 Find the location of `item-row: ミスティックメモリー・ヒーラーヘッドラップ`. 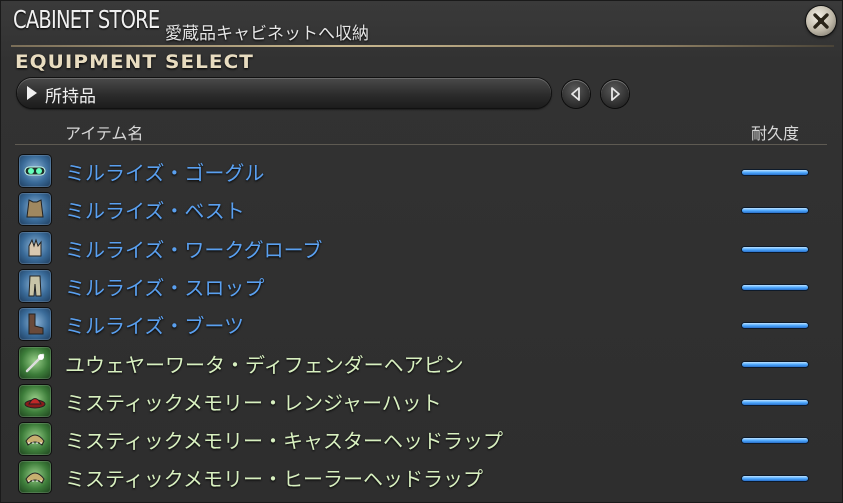

item-row: ミスティックメモリー・ヒーラーヘッドラップ is located at coordinates (421, 477).